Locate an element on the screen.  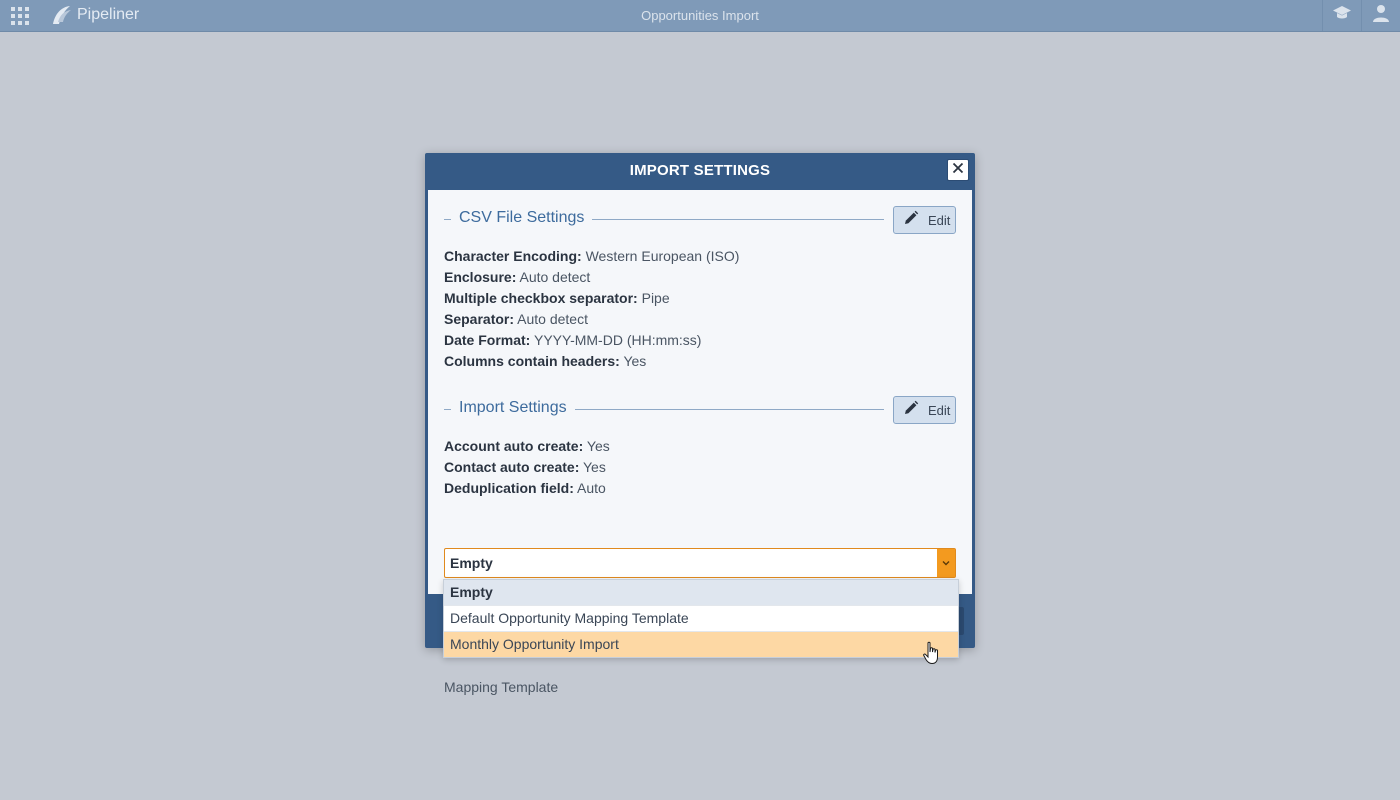
setting-row: Contact auto create: Yes is located at coordinates (700, 467).